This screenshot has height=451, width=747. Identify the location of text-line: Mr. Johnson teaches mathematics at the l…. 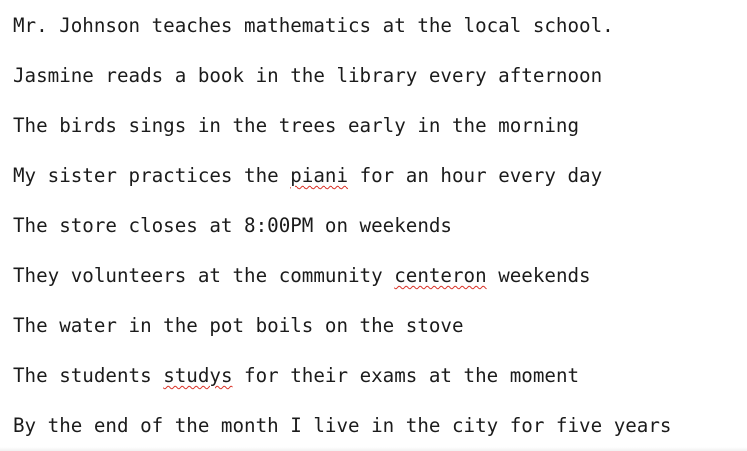
(313, 26).